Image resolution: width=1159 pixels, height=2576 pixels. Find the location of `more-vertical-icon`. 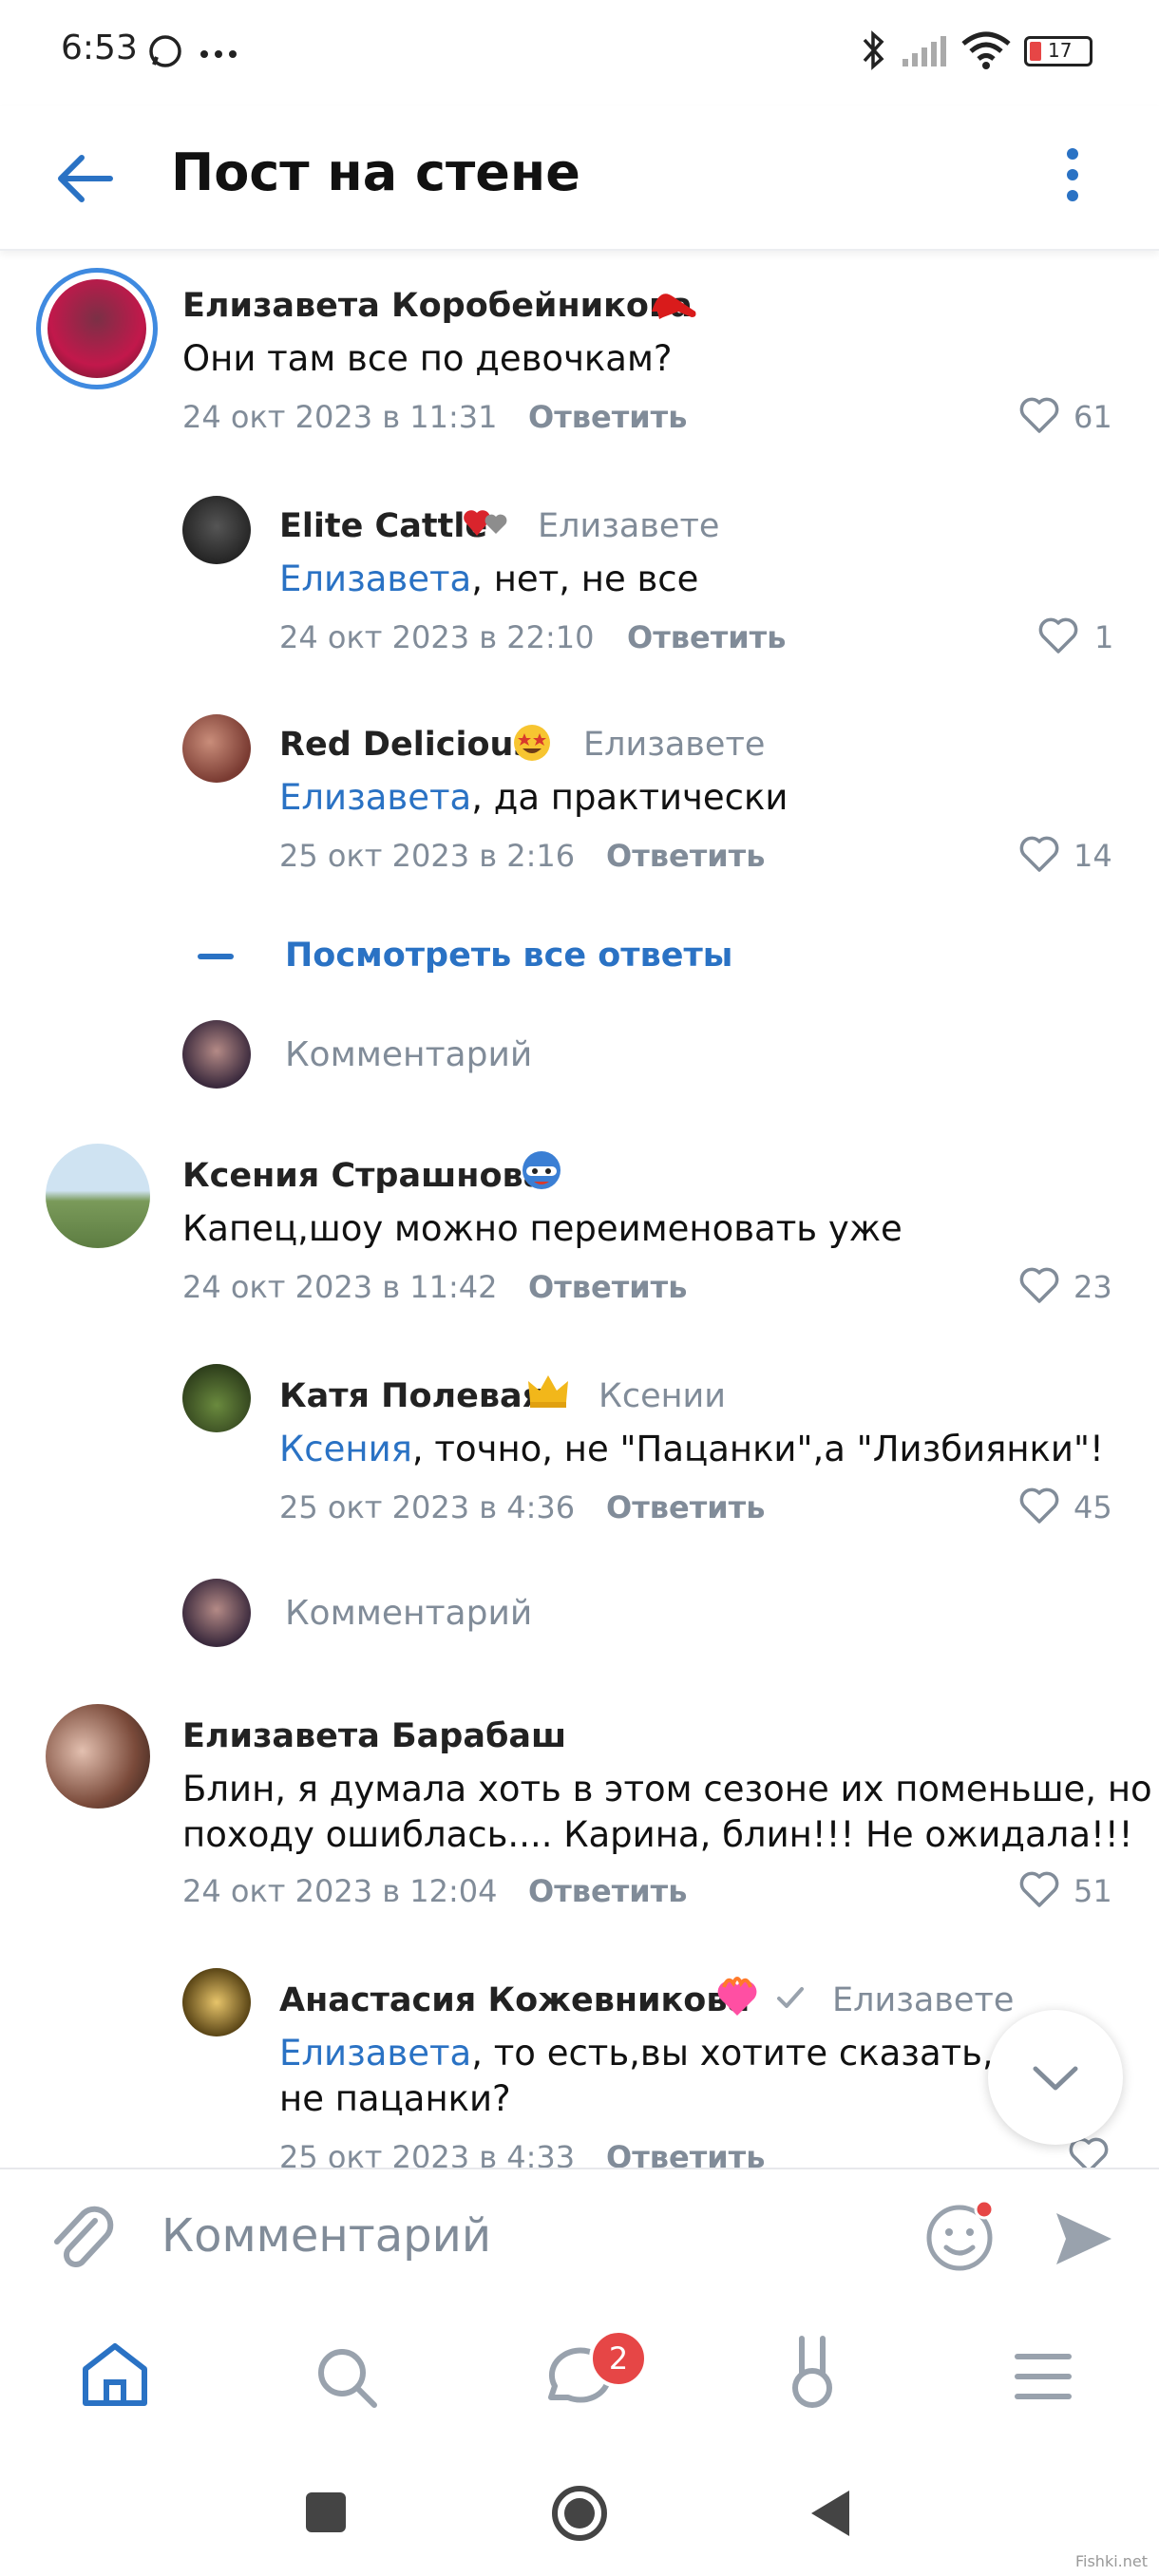

more-vertical-icon is located at coordinates (1072, 176).